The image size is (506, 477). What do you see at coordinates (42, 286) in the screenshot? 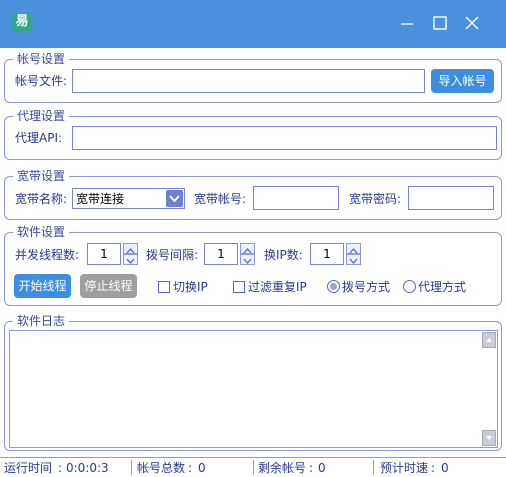
I see `start-threads-button: 开始线程` at bounding box center [42, 286].